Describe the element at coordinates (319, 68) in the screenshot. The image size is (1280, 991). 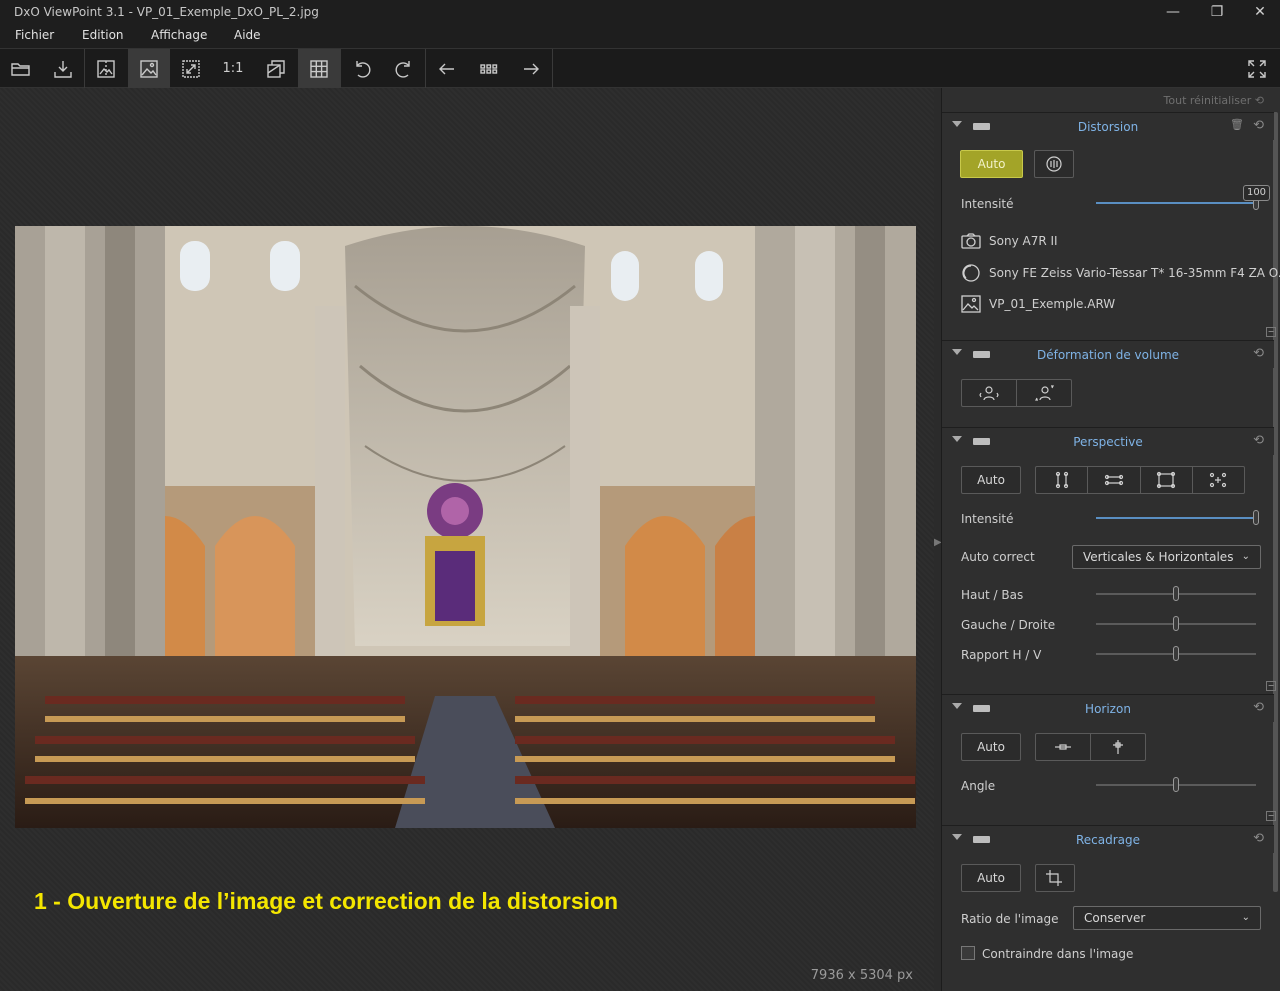
I see `grid-icon` at that location.